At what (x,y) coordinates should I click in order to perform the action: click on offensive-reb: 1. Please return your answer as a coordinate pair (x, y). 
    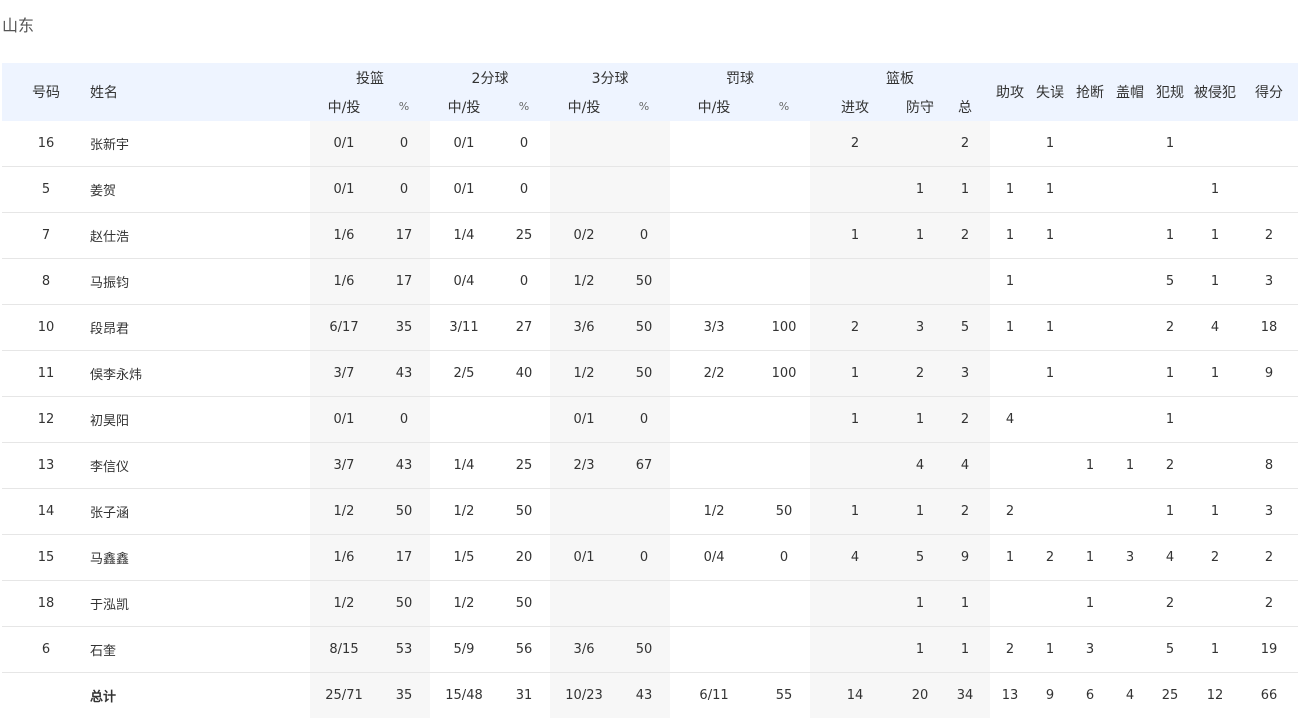
    Looking at the image, I should click on (855, 512).